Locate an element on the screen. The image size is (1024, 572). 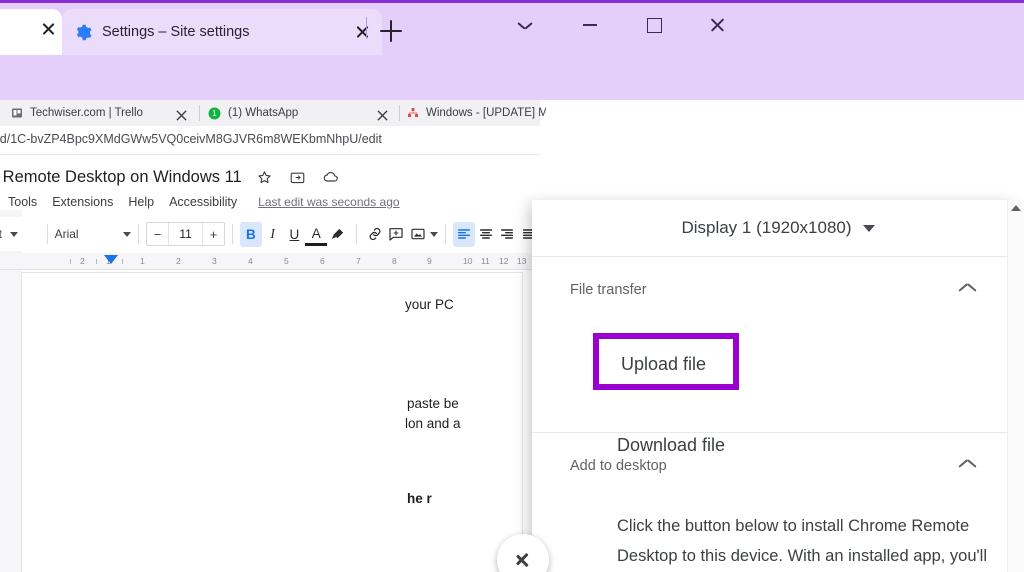
align-right-icon is located at coordinates (508, 234).